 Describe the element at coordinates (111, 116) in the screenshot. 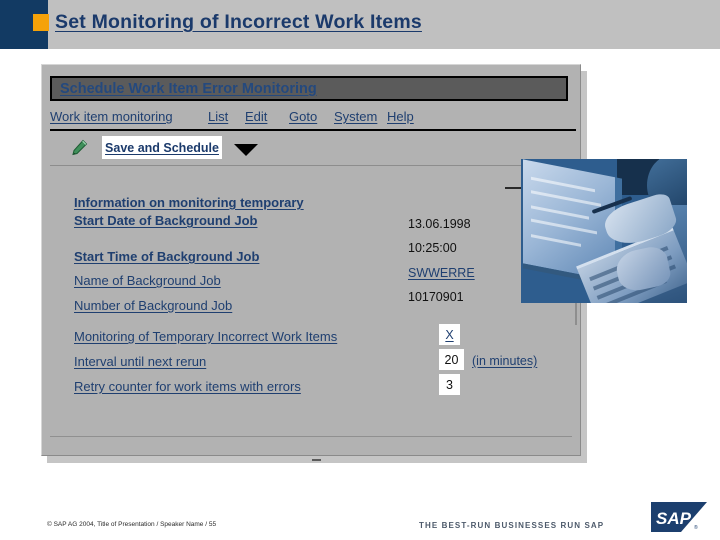

I see `menu-item-work-item-monitoring: Work item monitoring` at that location.